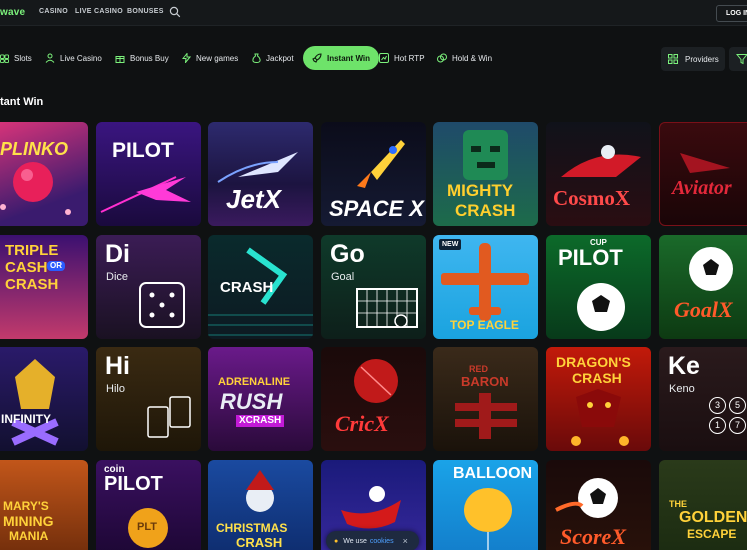  I want to click on game-tile-hilo: Hi Hilo, so click(148, 399).